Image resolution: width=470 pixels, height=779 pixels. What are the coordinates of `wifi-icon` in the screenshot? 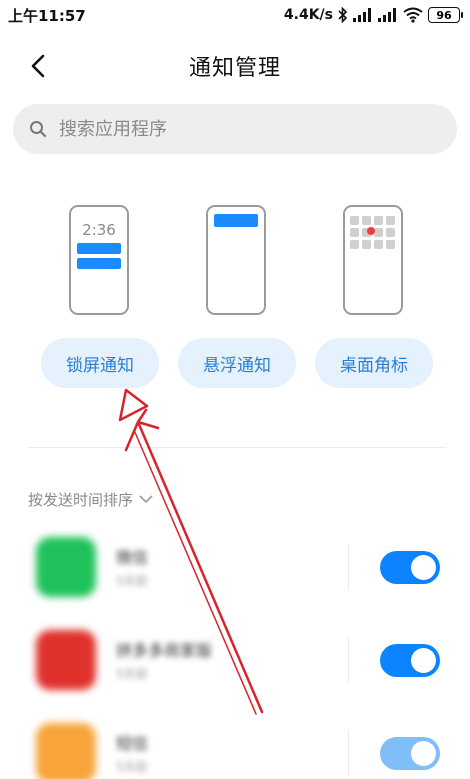 It's located at (413, 15).